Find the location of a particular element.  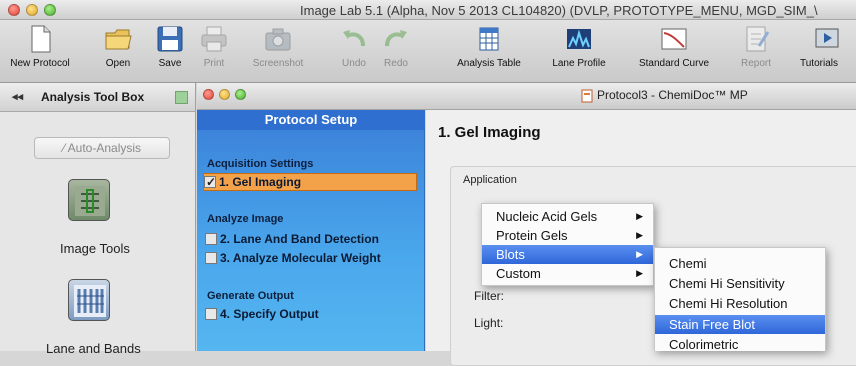

application-label: Application is located at coordinates (490, 180).